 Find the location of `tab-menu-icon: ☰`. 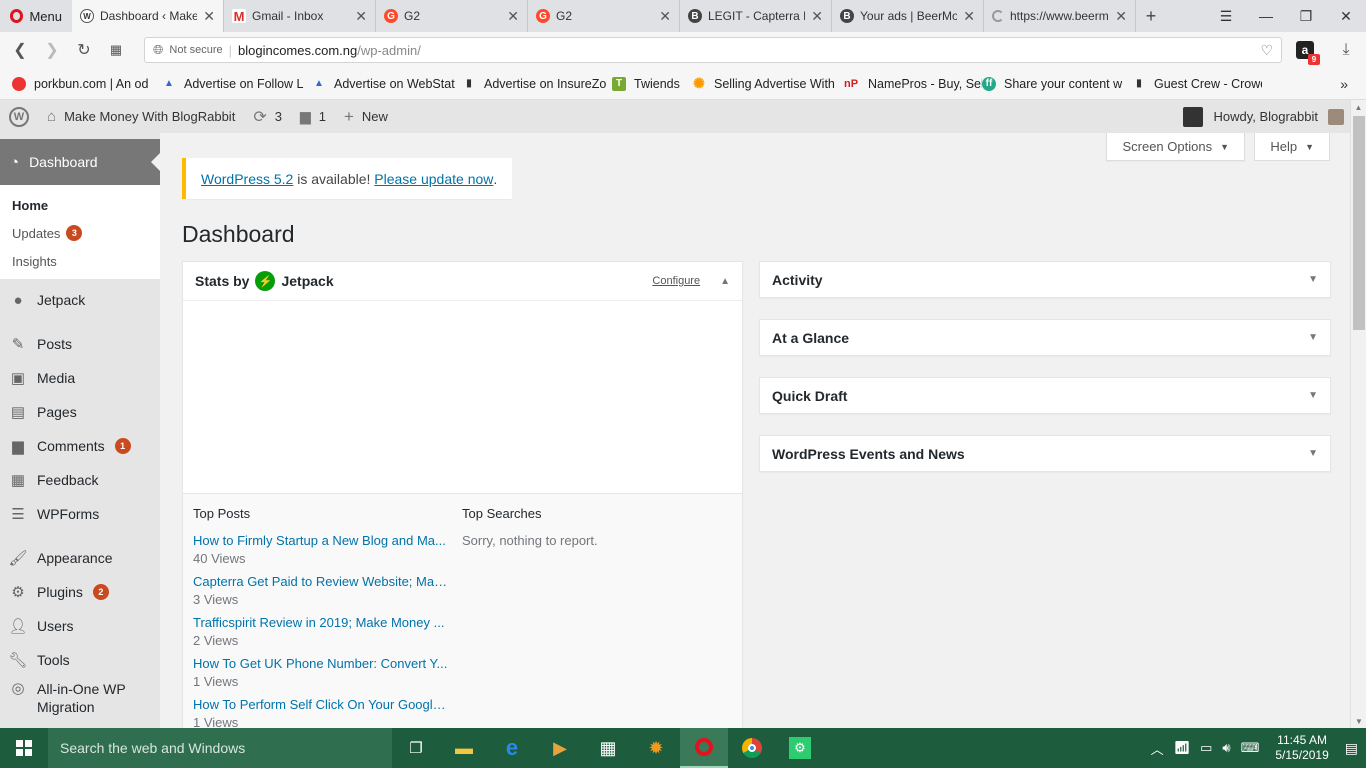

tab-menu-icon: ☰ is located at coordinates (1226, 16).